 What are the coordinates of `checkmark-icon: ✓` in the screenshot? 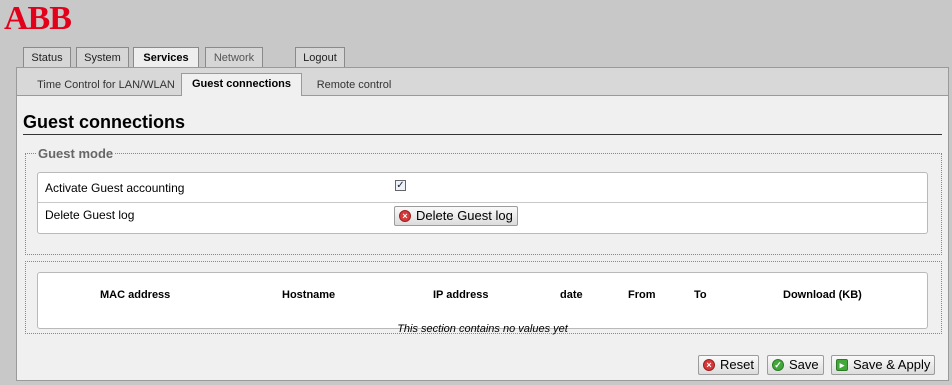 It's located at (400, 185).